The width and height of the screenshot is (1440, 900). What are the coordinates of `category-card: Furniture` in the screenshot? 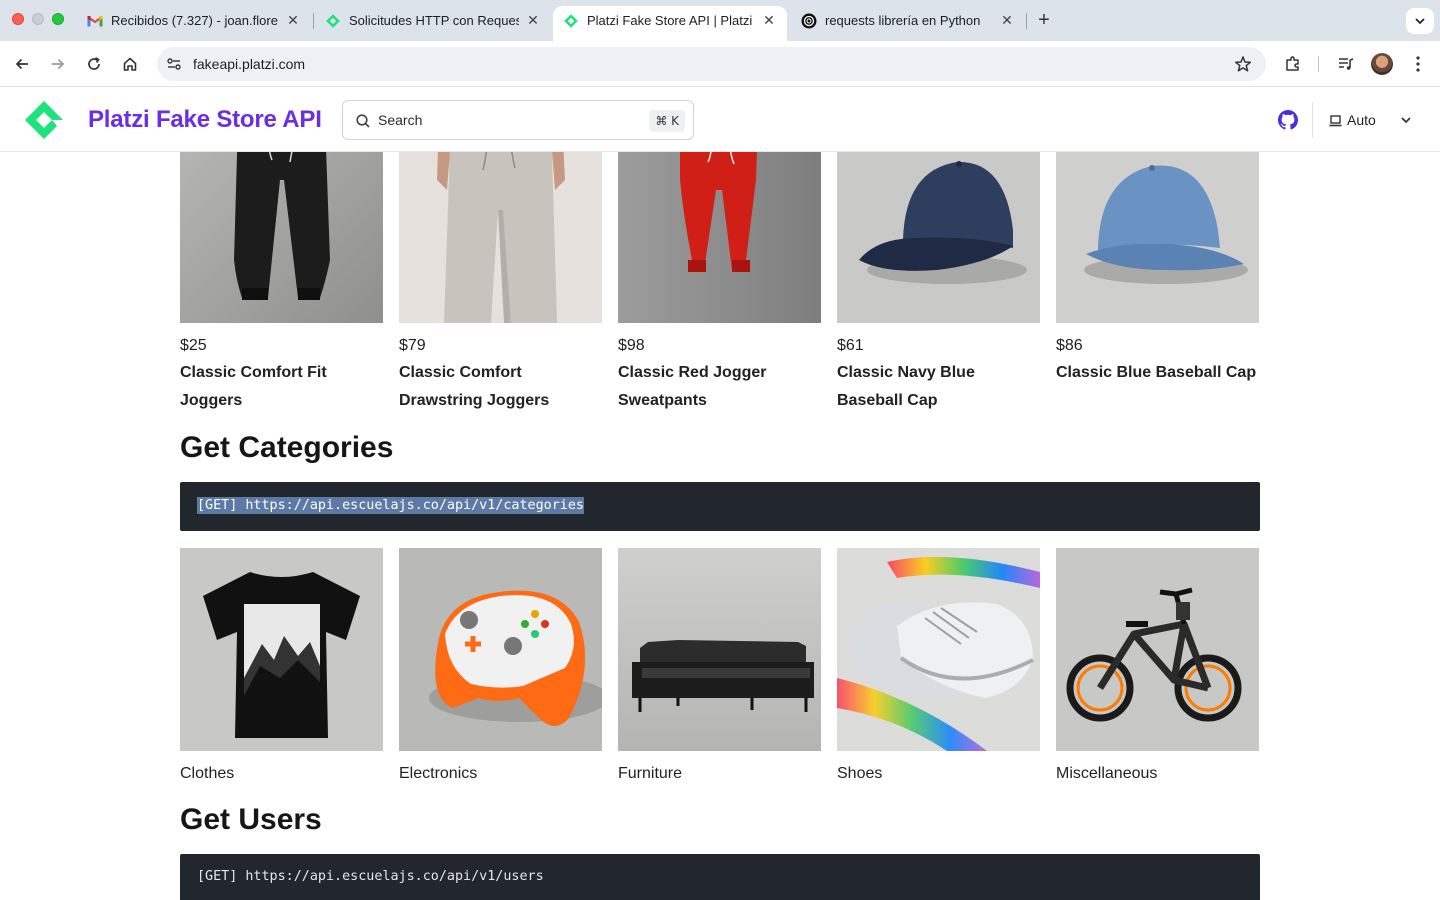 It's located at (719, 665).